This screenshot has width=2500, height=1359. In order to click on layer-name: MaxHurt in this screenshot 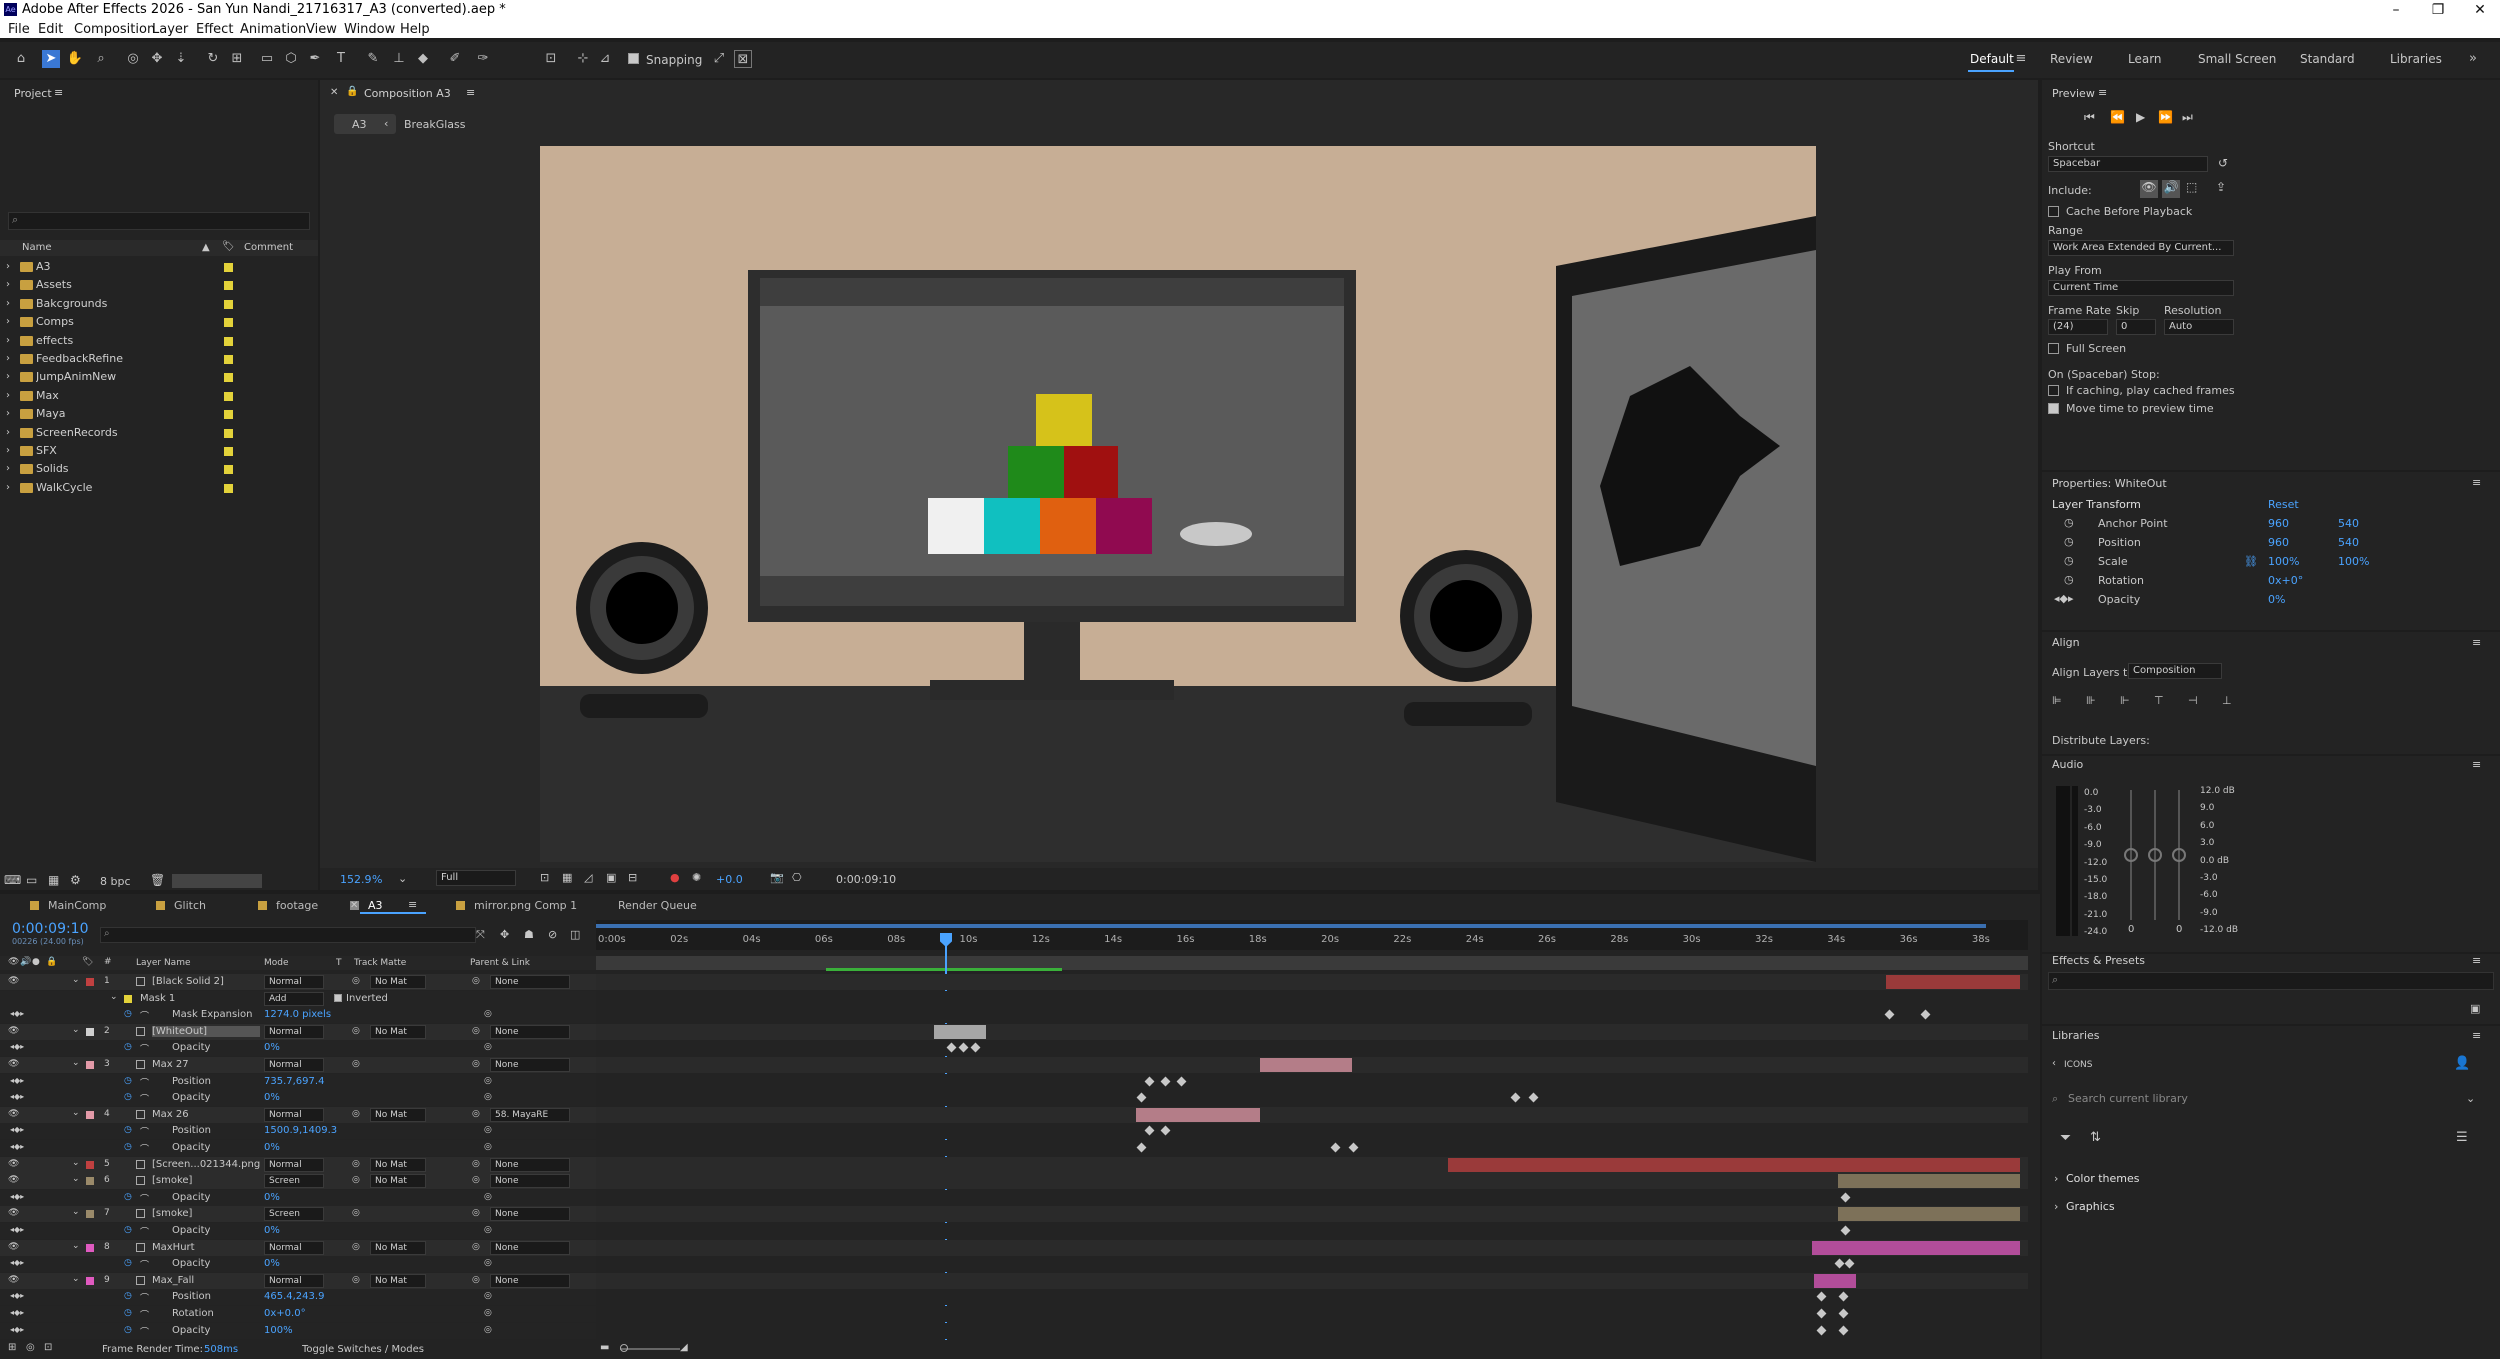, I will do `click(206, 1247)`.